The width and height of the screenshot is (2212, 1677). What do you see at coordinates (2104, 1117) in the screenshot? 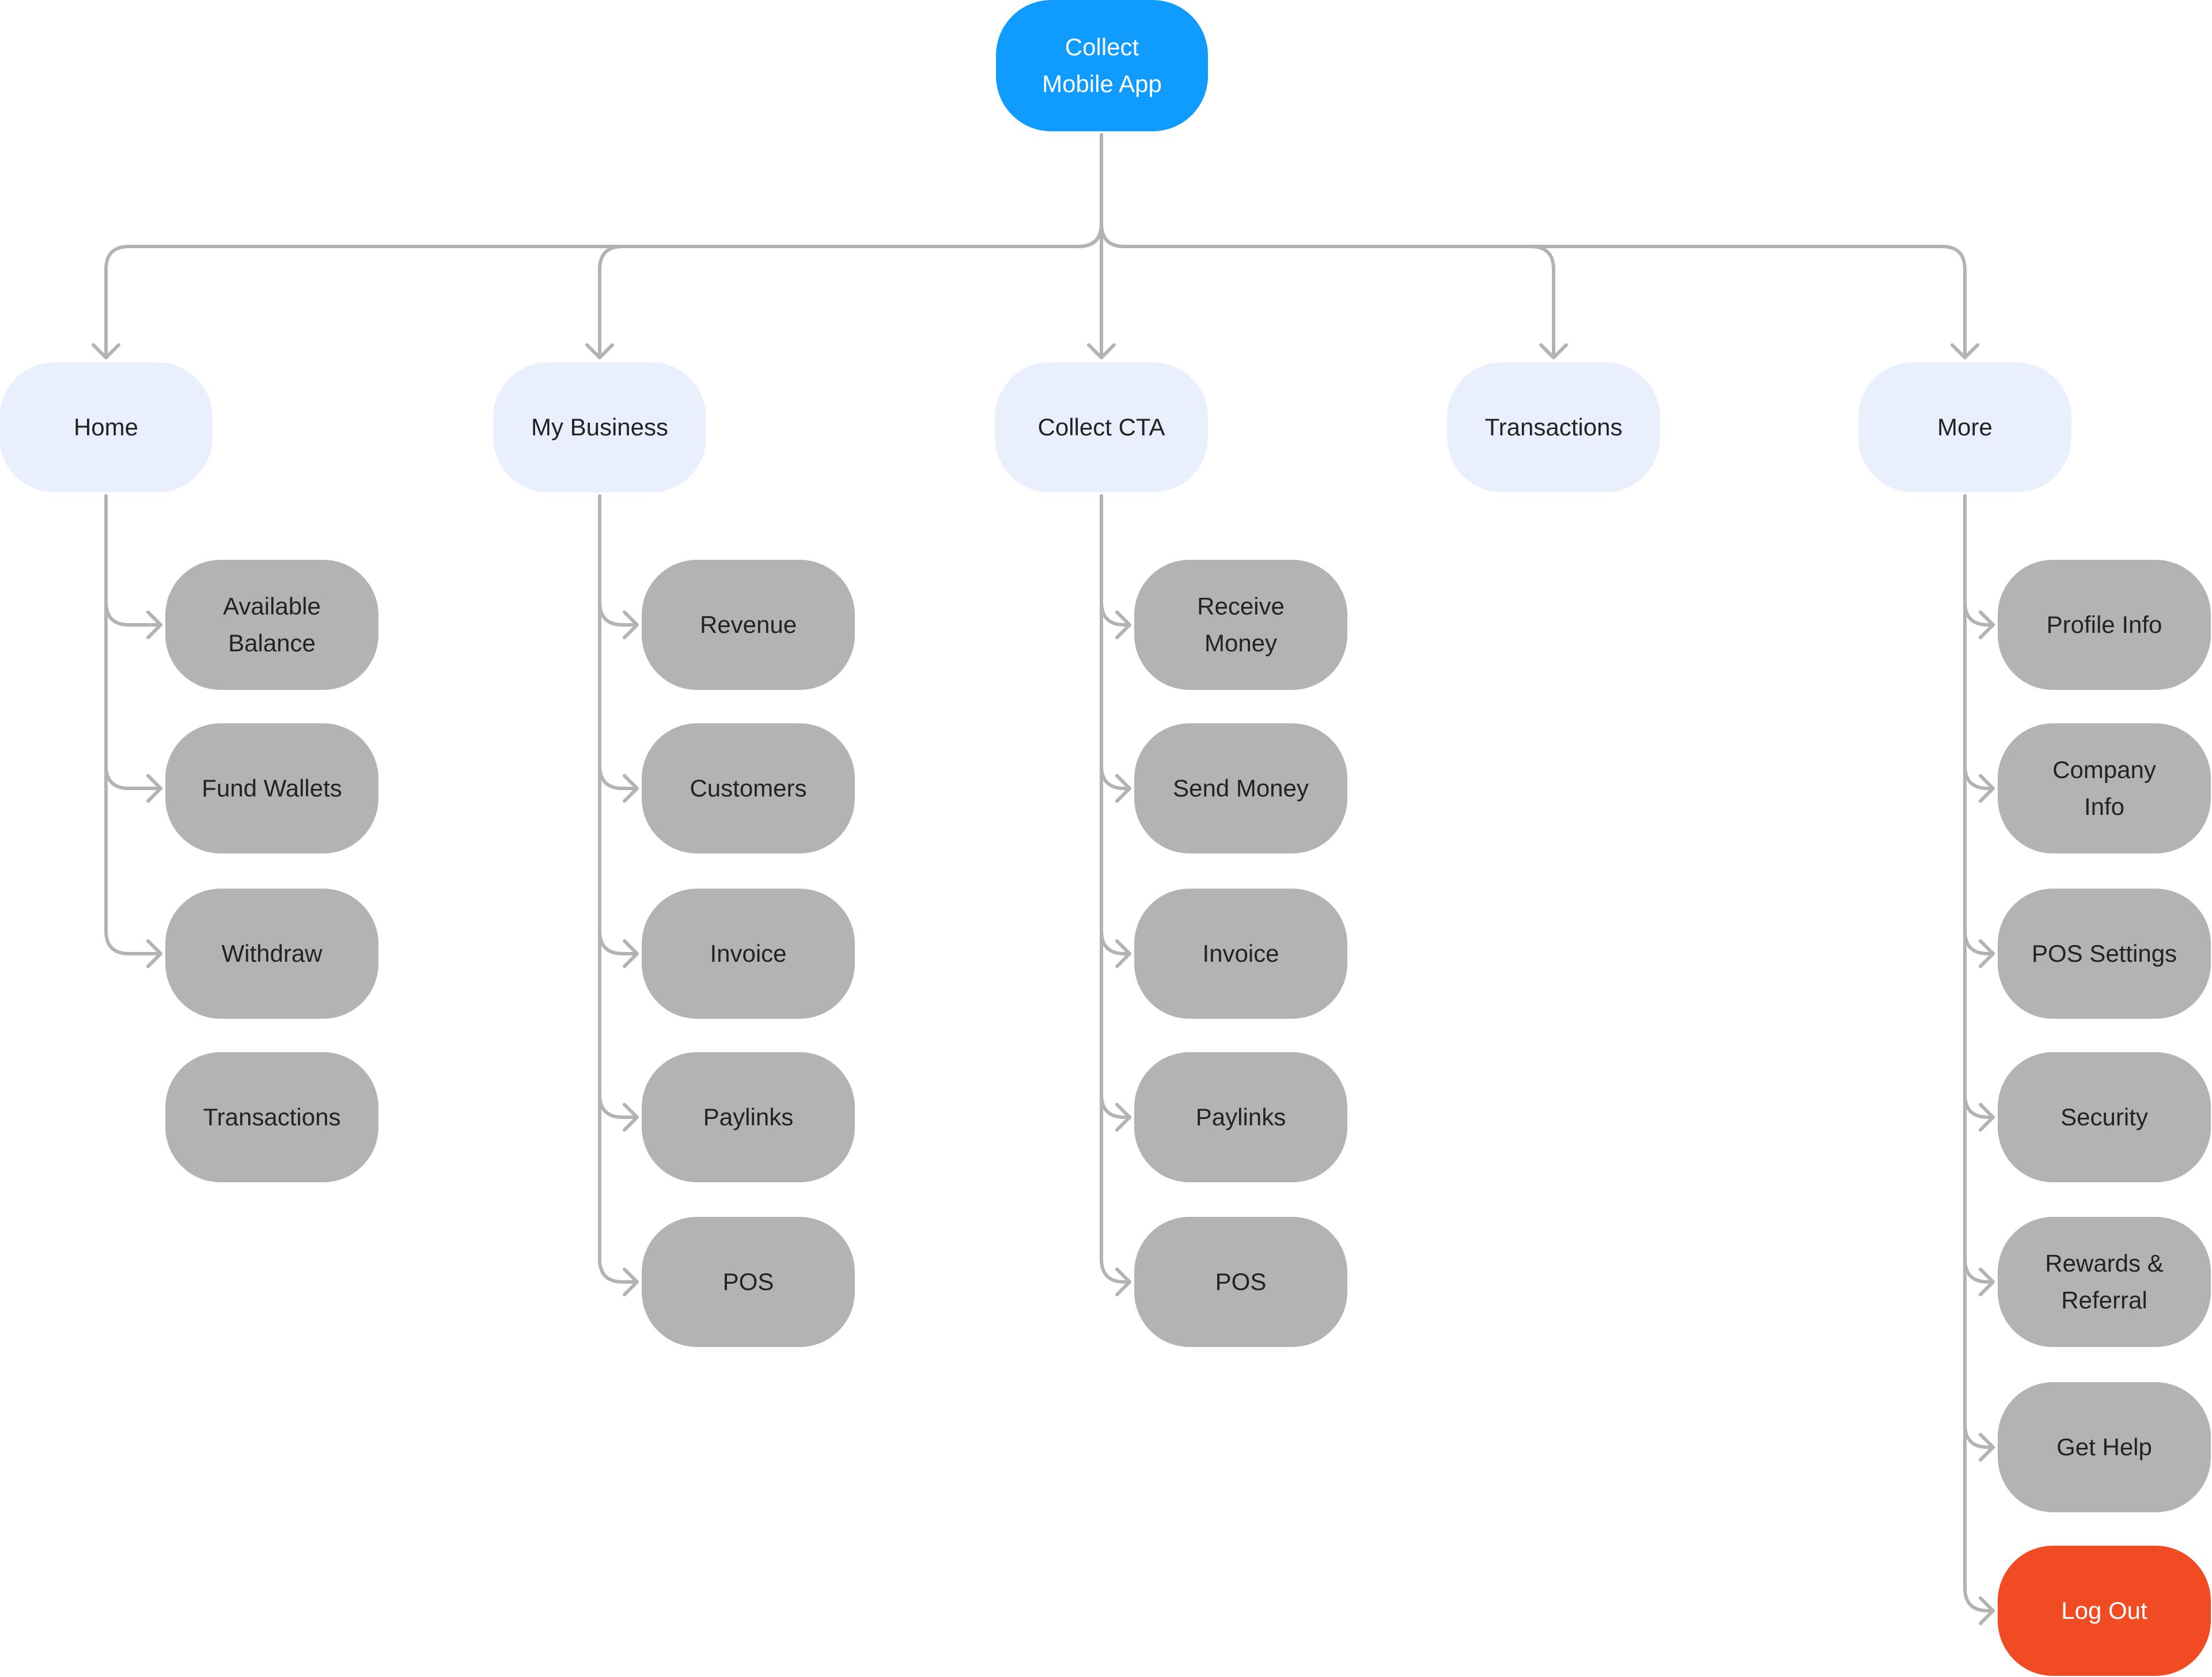
I see `page-node: Security` at bounding box center [2104, 1117].